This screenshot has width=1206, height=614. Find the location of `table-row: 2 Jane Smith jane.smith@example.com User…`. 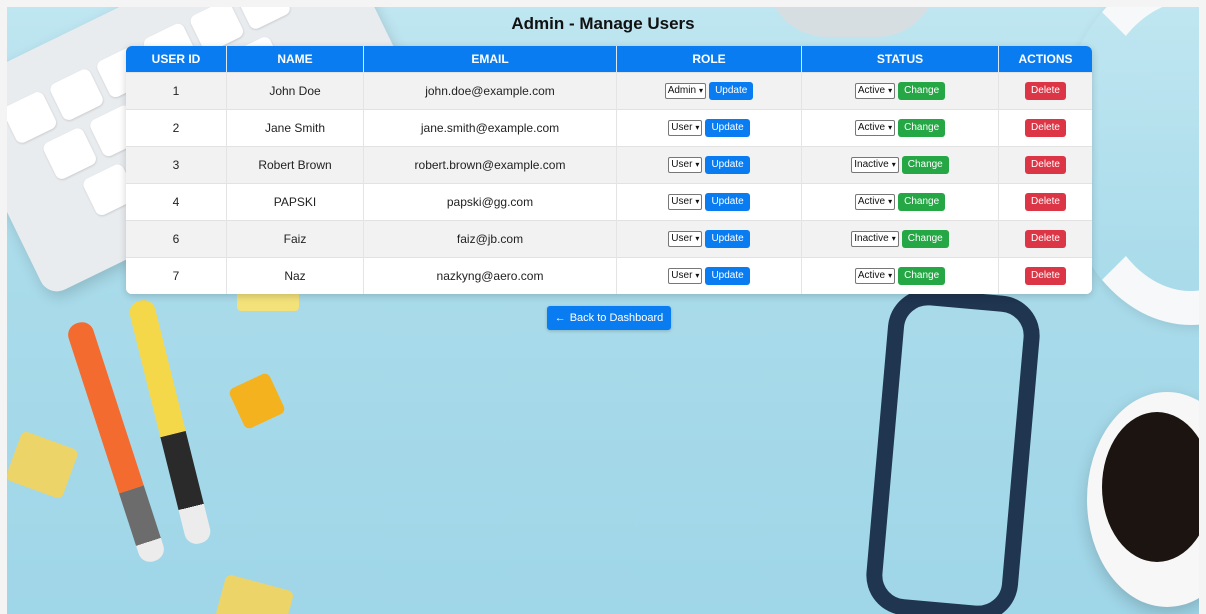

table-row: 2 Jane Smith jane.smith@example.com User… is located at coordinates (609, 128).